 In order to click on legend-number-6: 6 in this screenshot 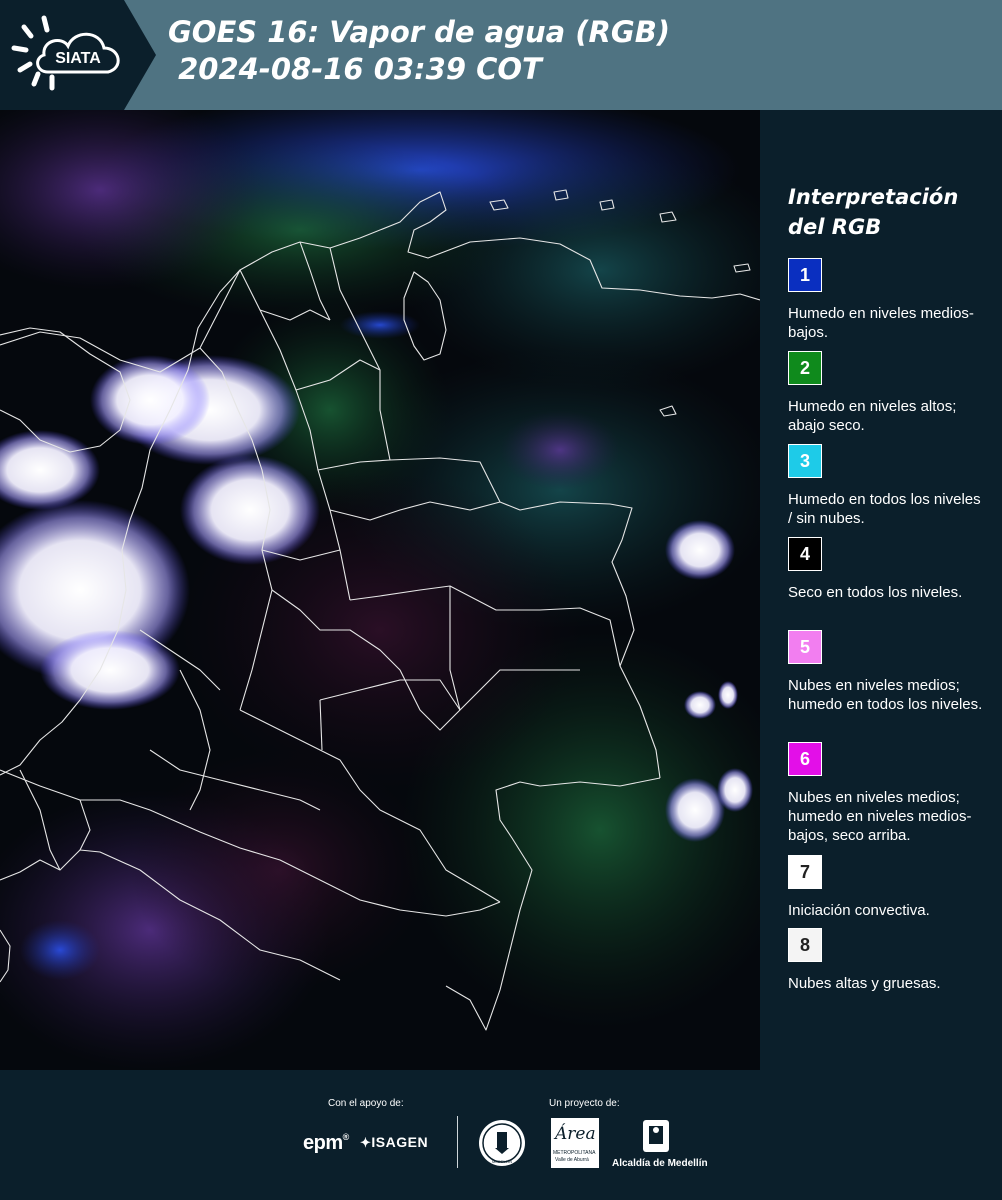, I will do `click(804, 758)`.